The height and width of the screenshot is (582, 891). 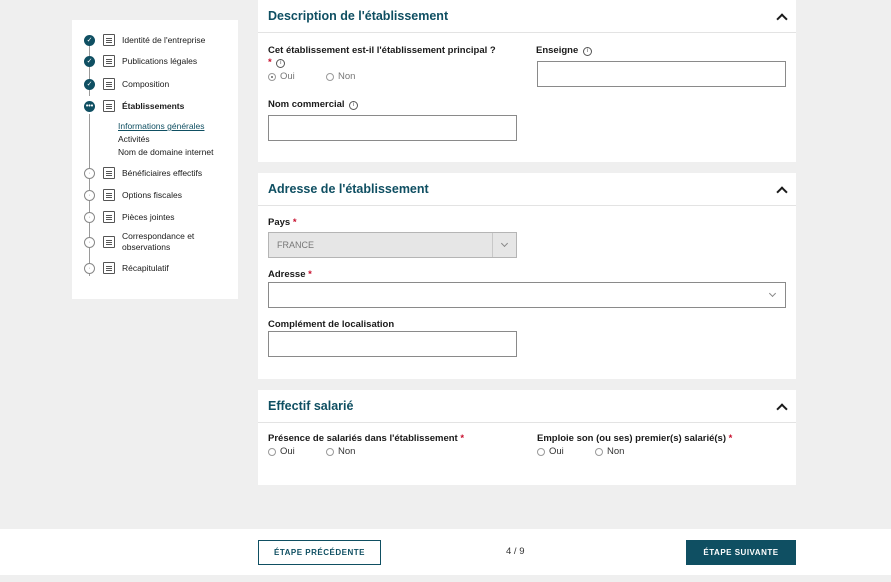 What do you see at coordinates (109, 106) in the screenshot?
I see `building-icon` at bounding box center [109, 106].